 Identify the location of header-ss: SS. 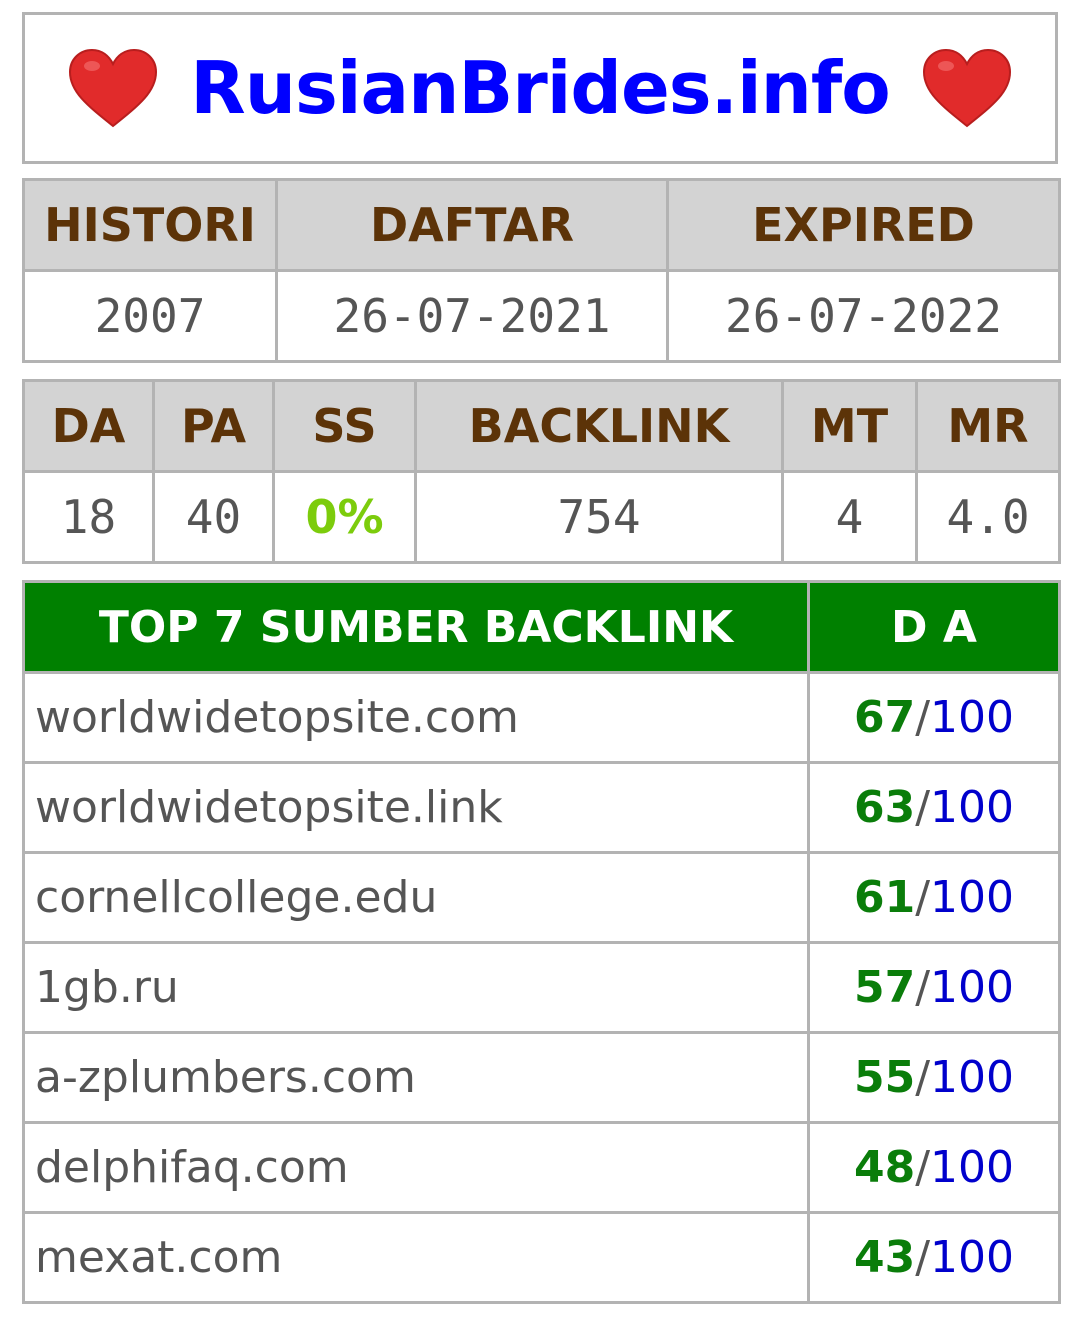
(344, 426).